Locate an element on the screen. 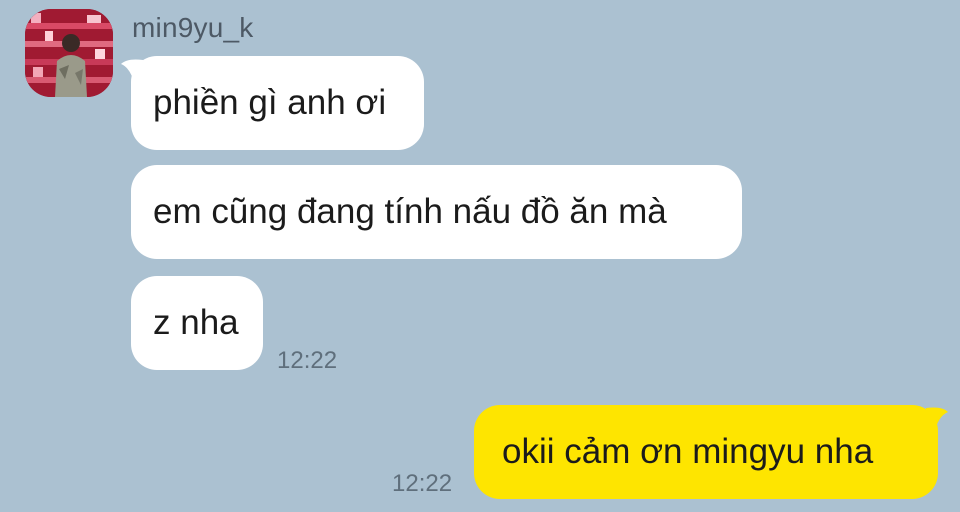 This screenshot has height=512, width=960. message-text: em cũng đang tính nấu đồ ăn mà is located at coordinates (410, 211).